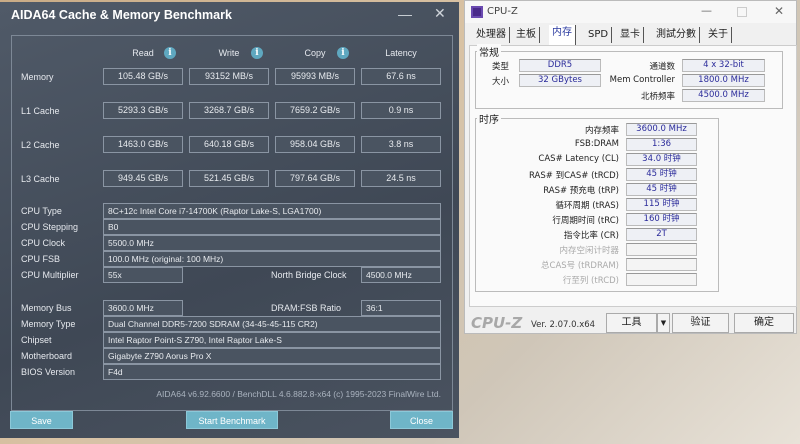  Describe the element at coordinates (40, 179) in the screenshot. I see `bench-row-label: L3 Cache` at that location.